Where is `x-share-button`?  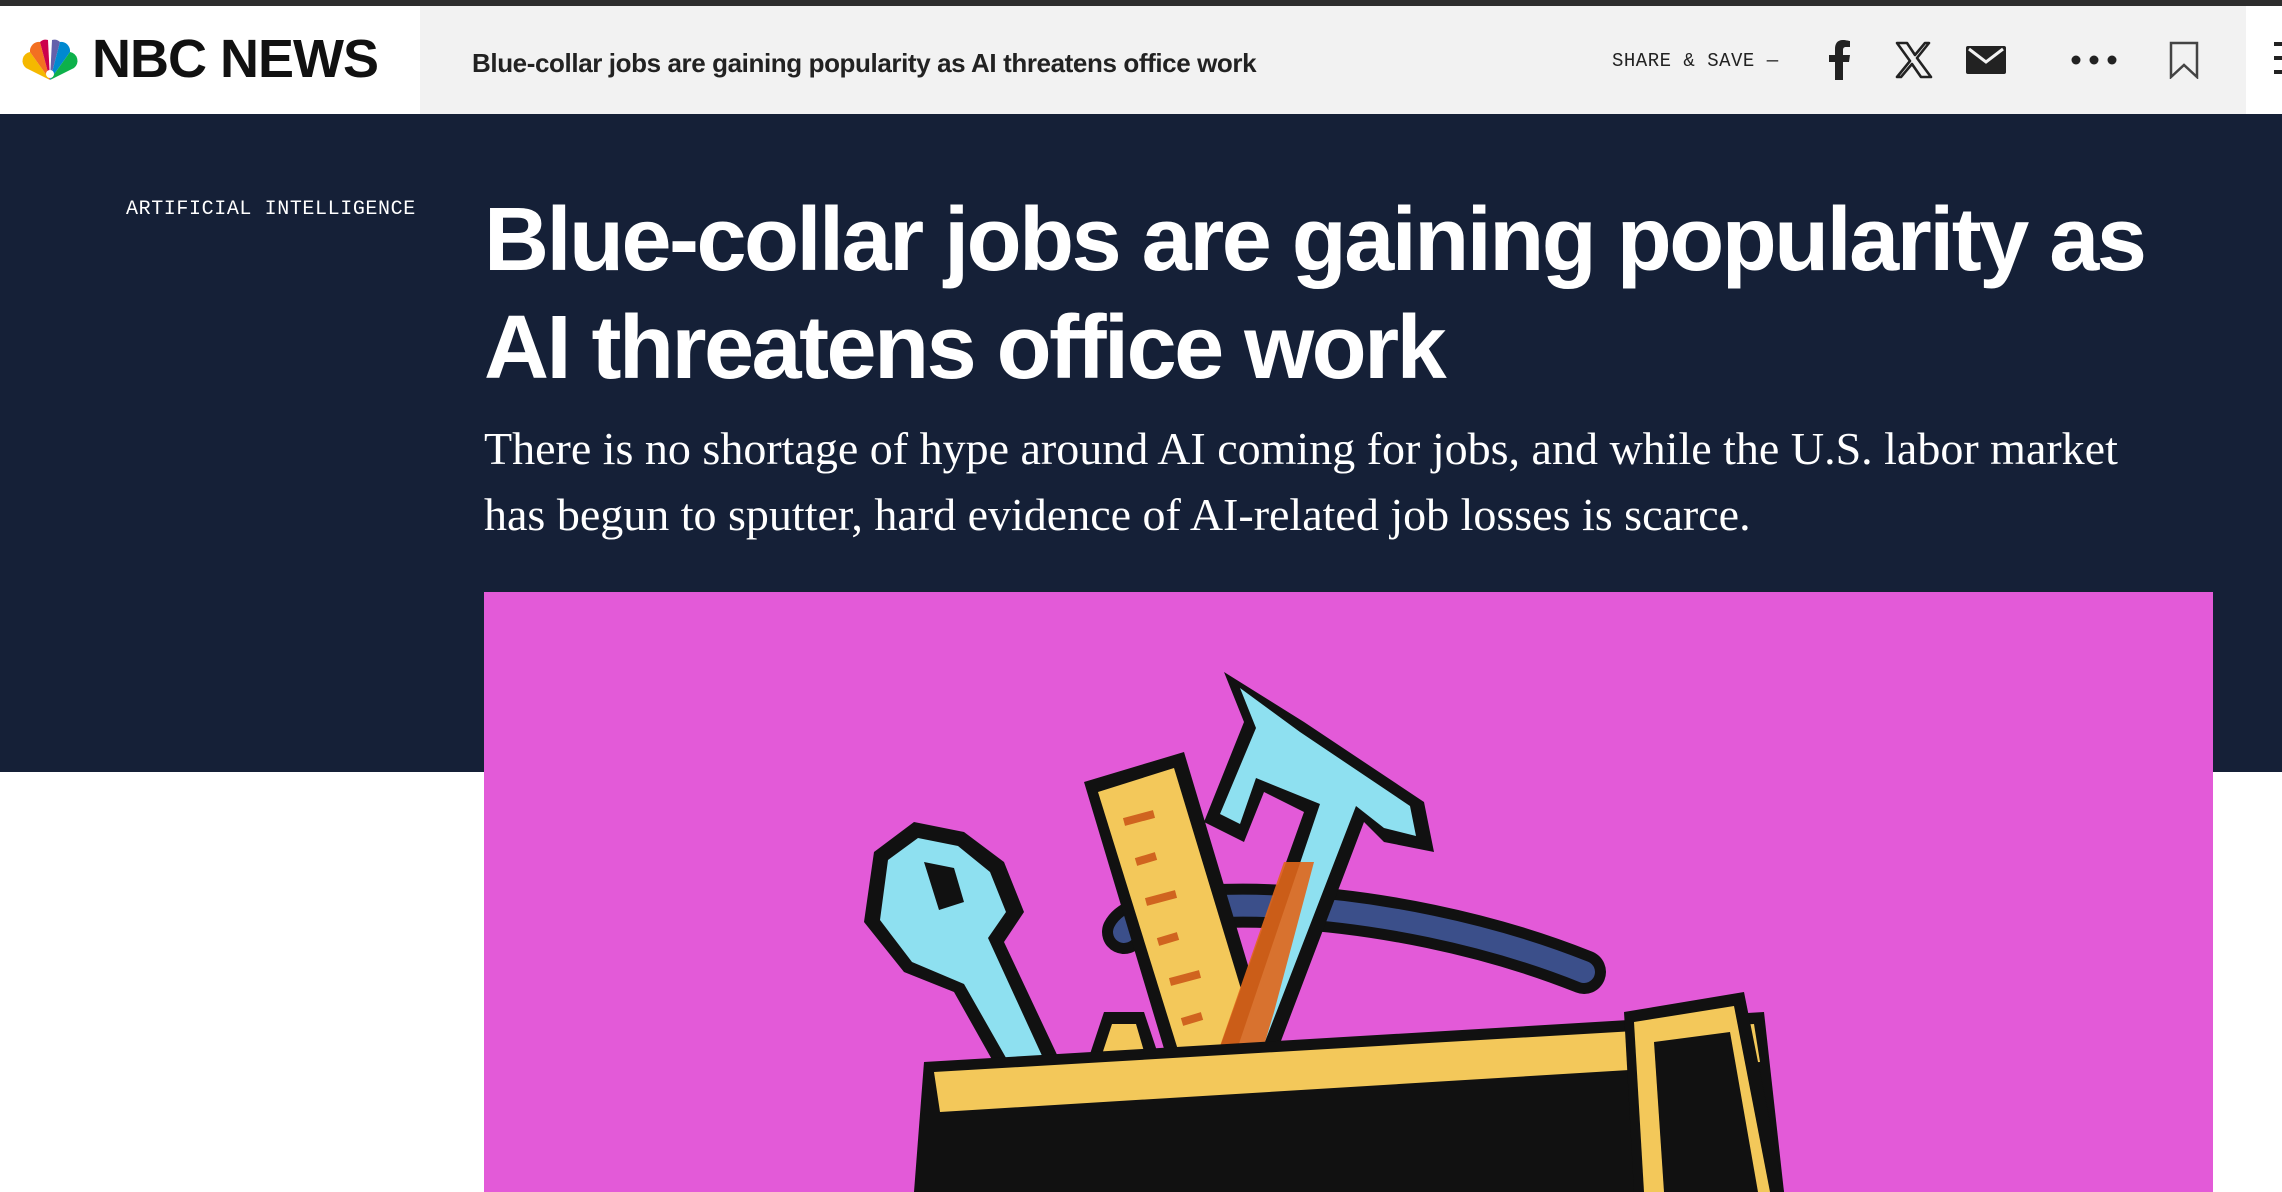
x-share-button is located at coordinates (1914, 60).